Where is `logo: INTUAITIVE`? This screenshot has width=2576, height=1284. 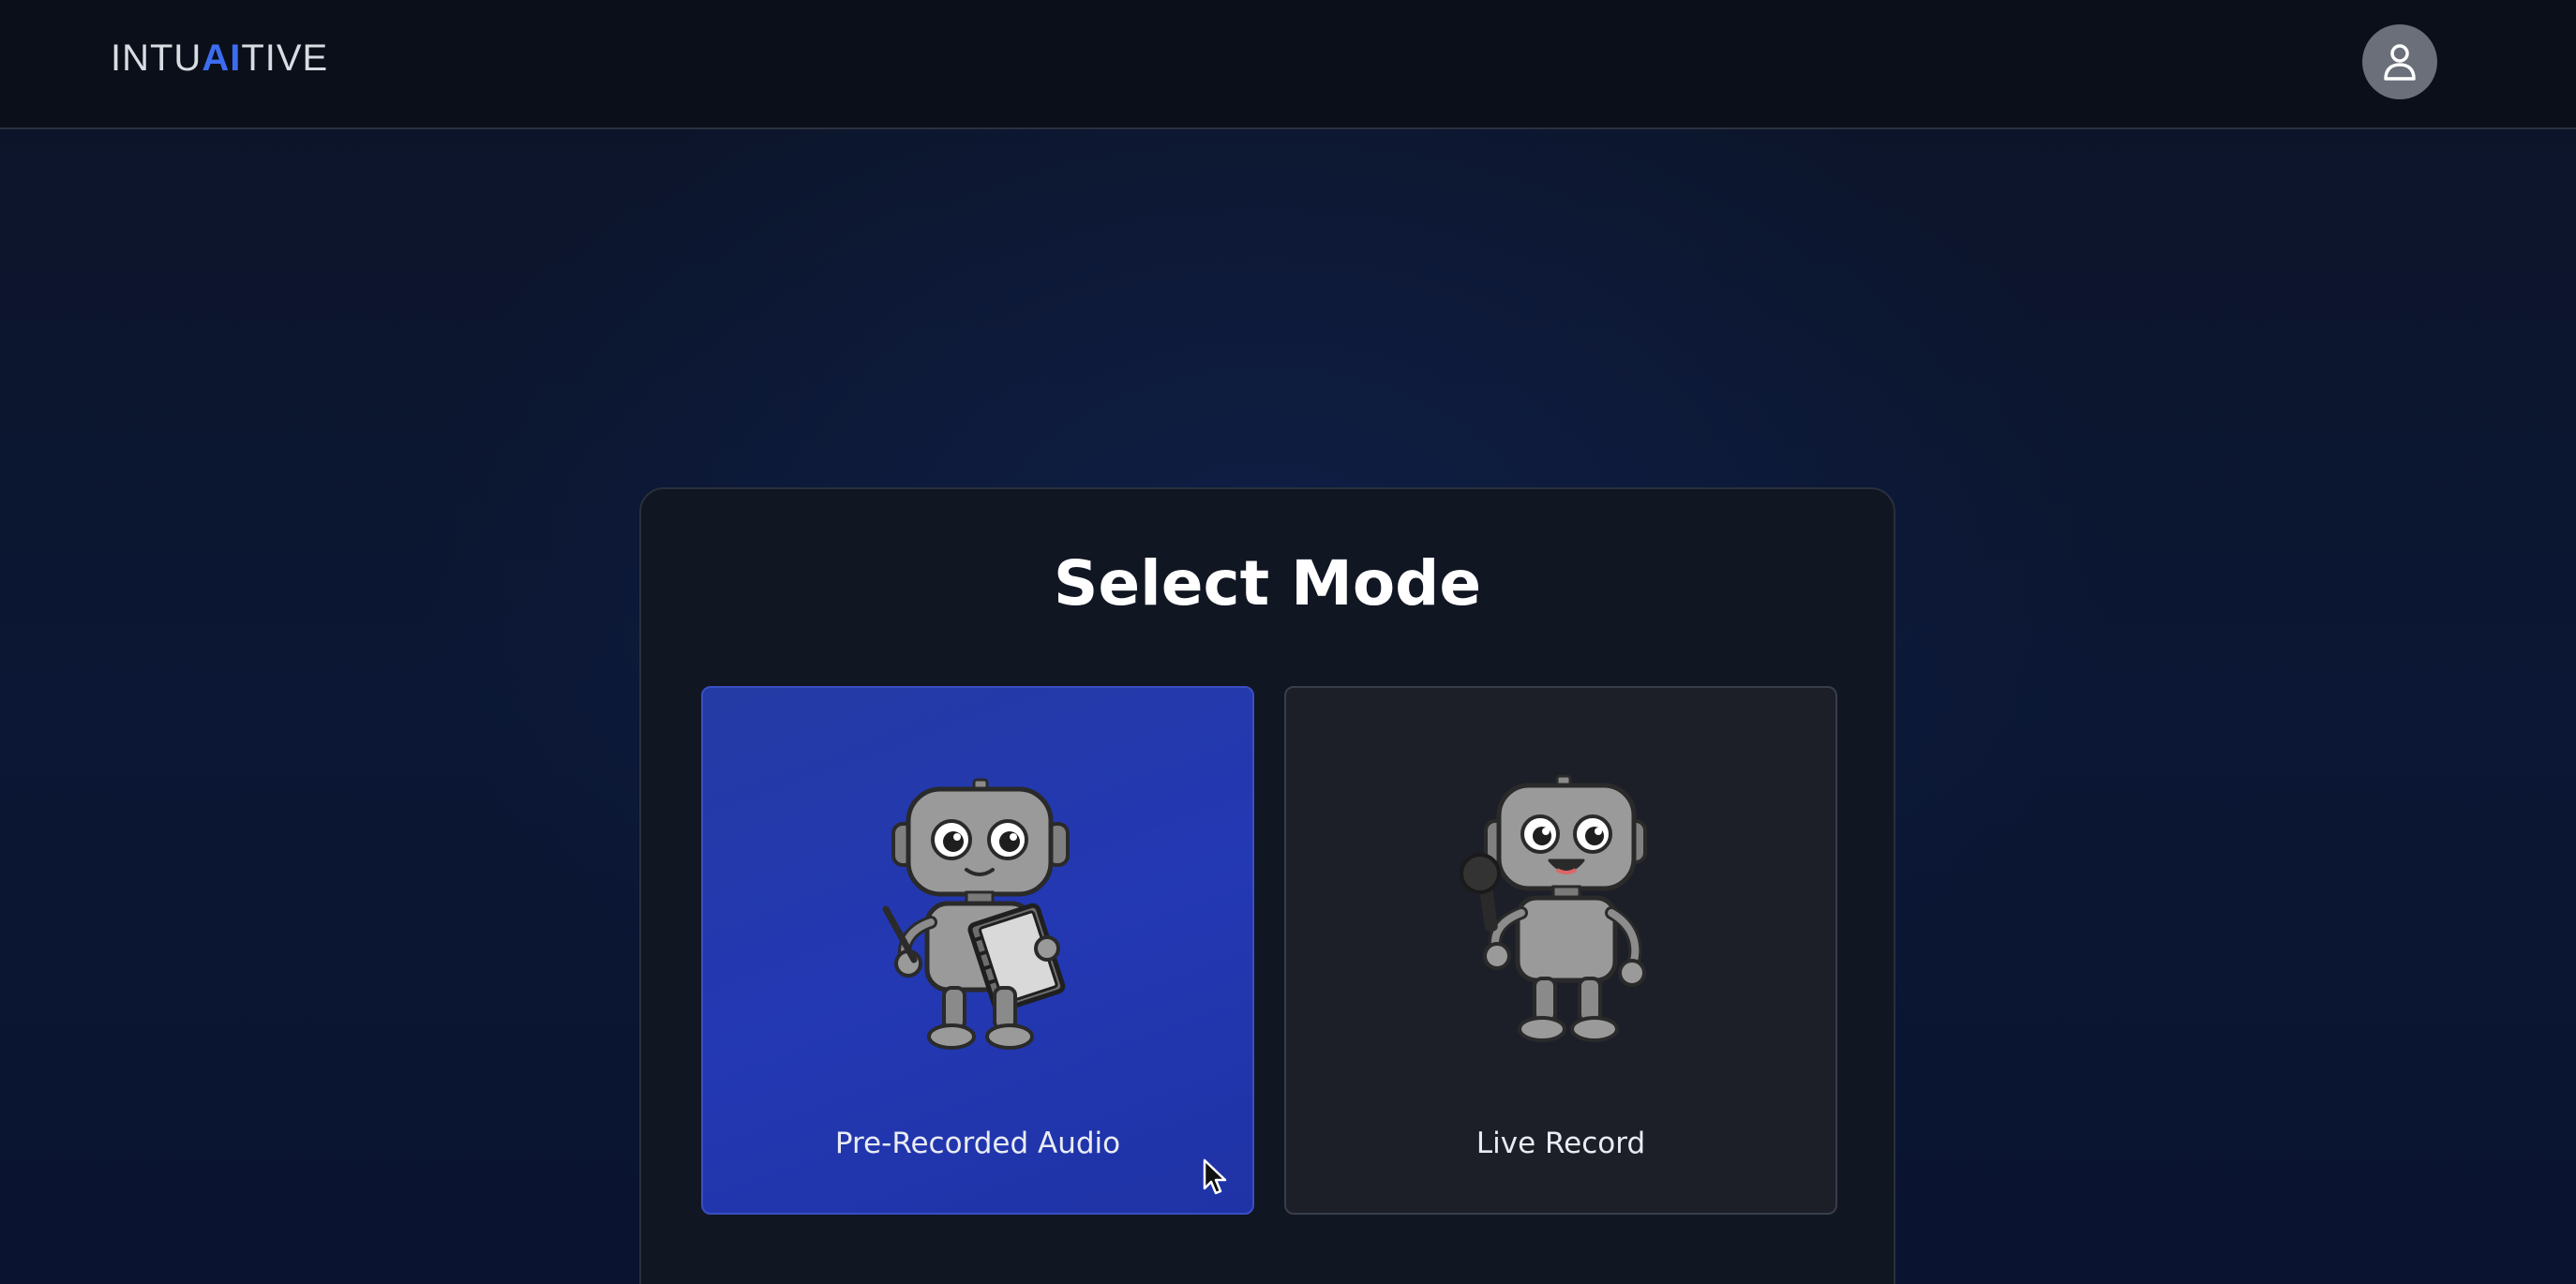
logo: INTUAITIVE is located at coordinates (220, 59).